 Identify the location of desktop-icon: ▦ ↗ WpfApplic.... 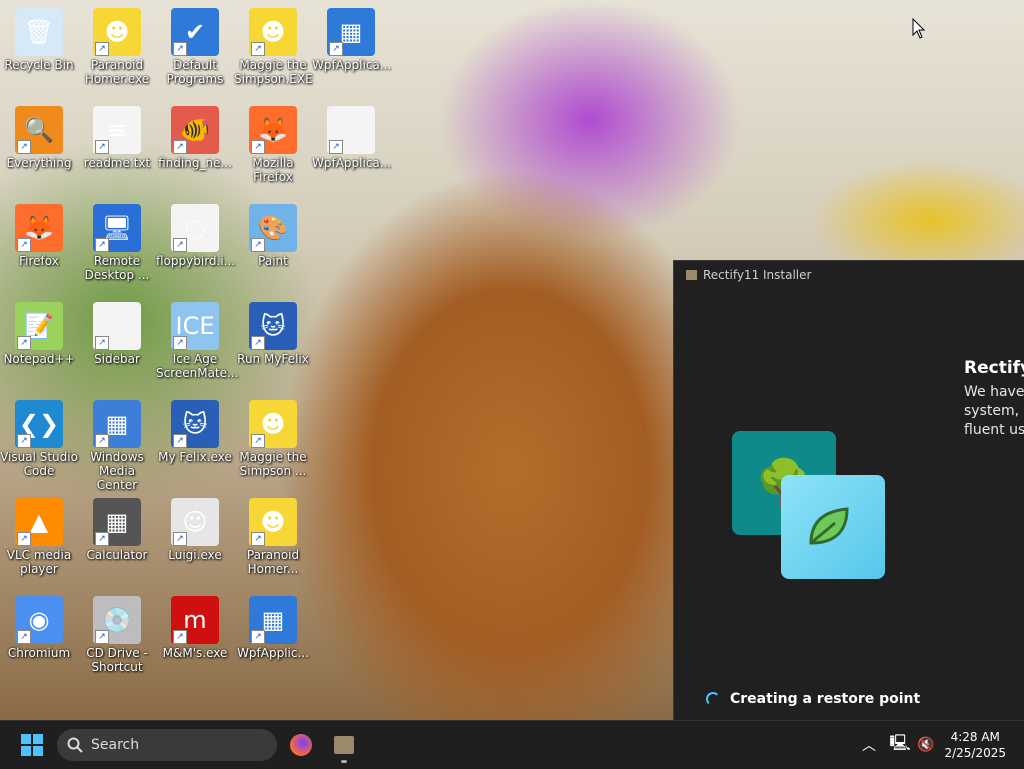
(273, 628).